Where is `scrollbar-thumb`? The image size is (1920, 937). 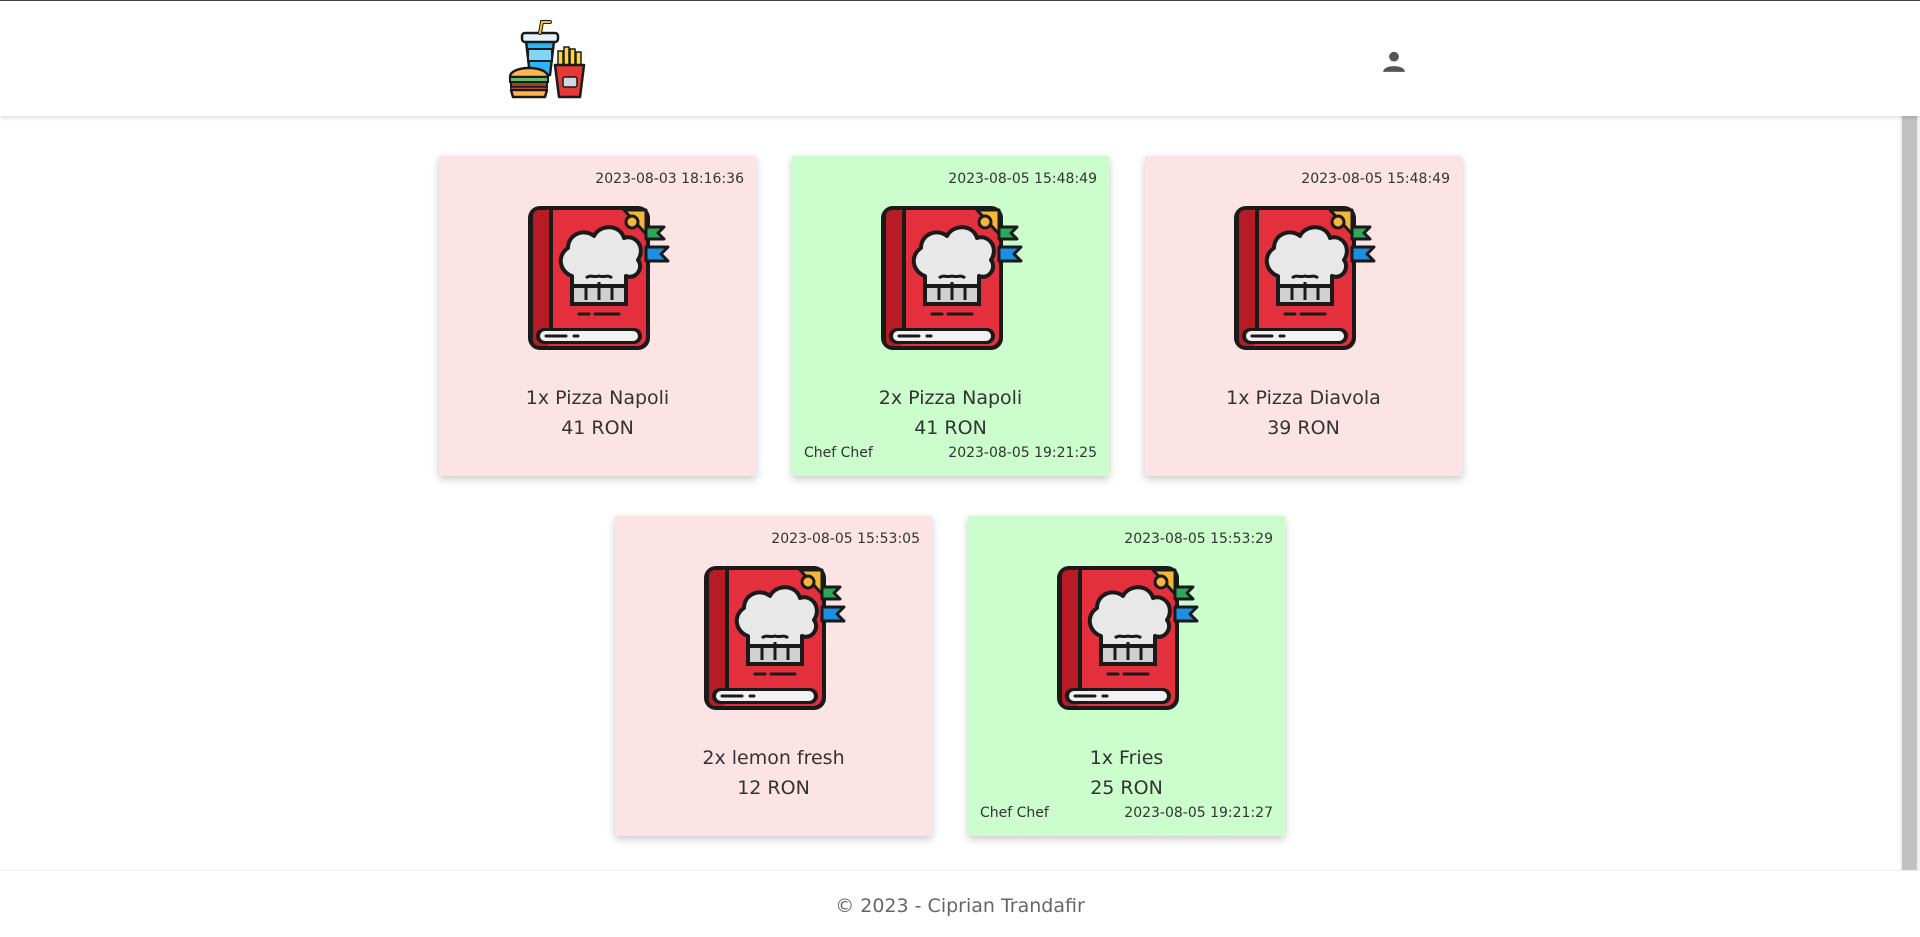
scrollbar-thumb is located at coordinates (1909, 493).